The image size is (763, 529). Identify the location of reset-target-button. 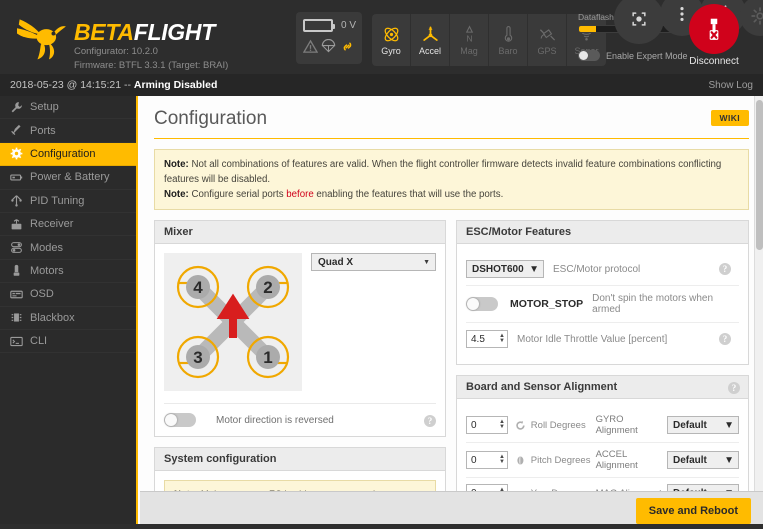
(639, 22).